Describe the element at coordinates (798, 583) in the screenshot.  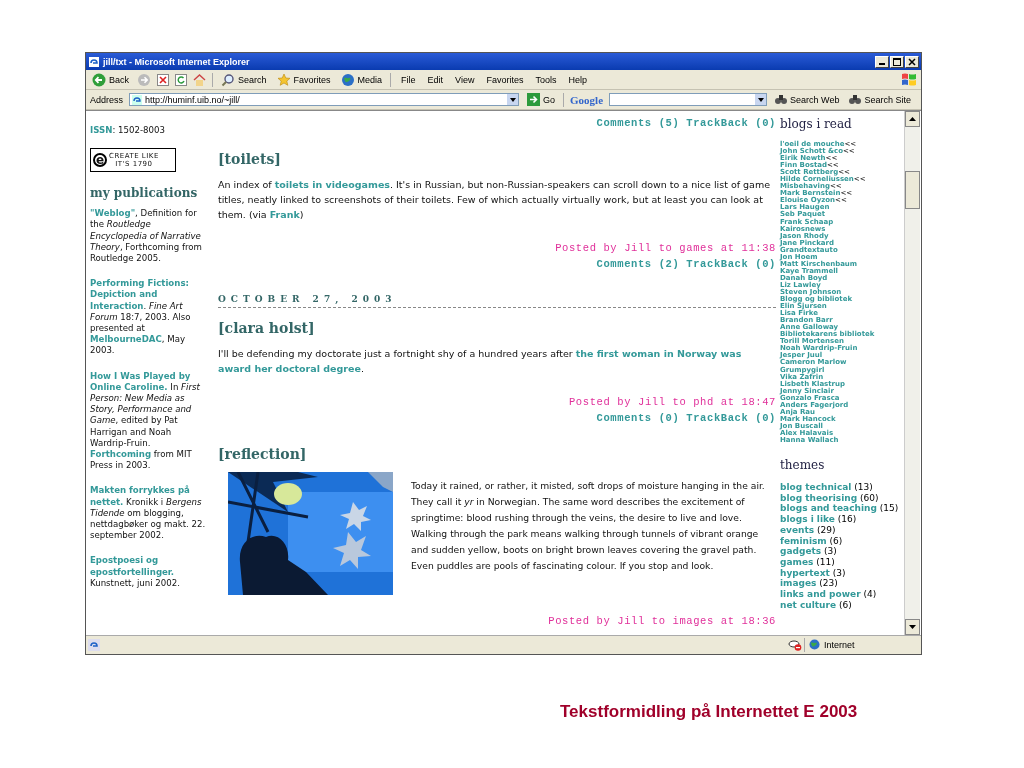
I see `theme-link: images` at that location.